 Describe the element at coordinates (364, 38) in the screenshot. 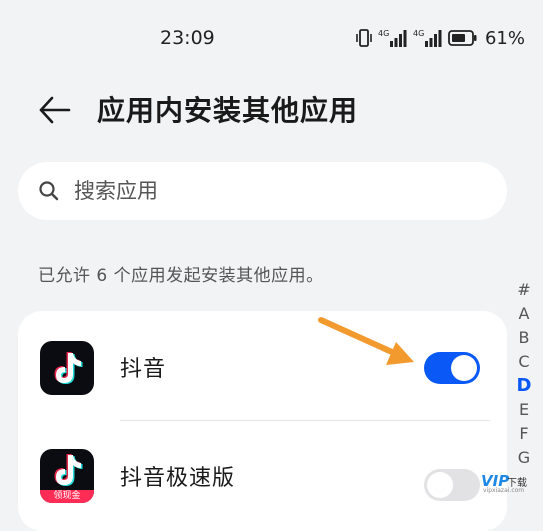

I see `vibrate-icon` at that location.